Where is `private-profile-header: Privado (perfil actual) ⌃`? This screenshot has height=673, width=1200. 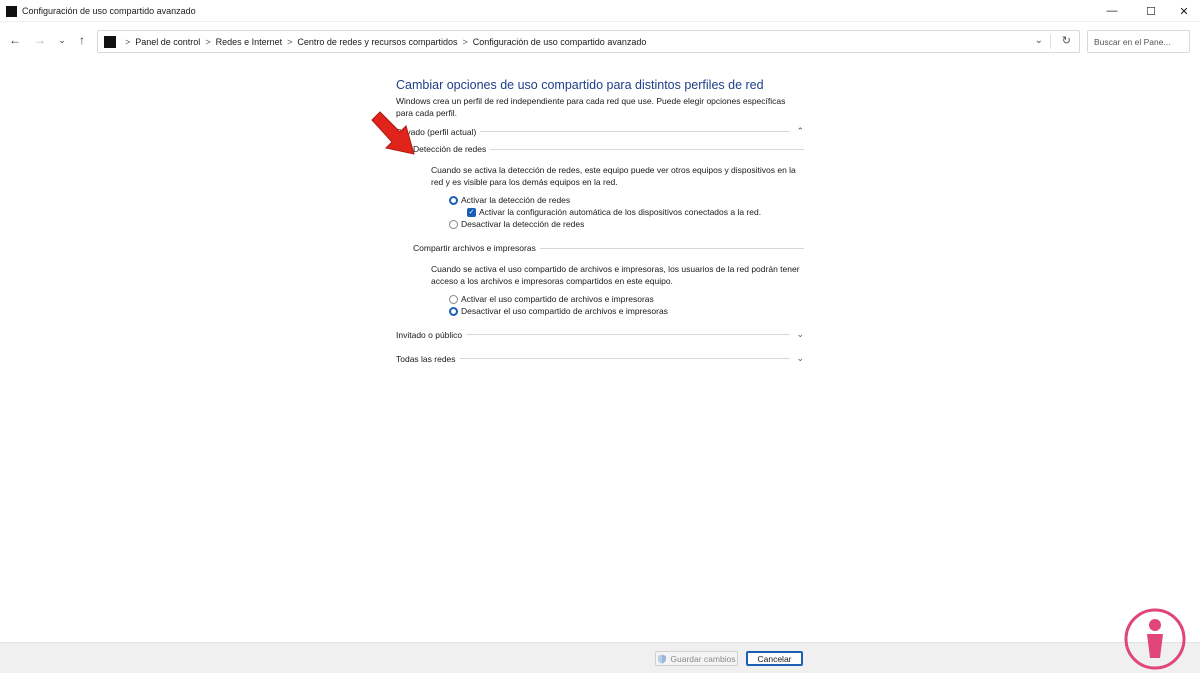
private-profile-header: Privado (perfil actual) ⌃ is located at coordinates (600, 131).